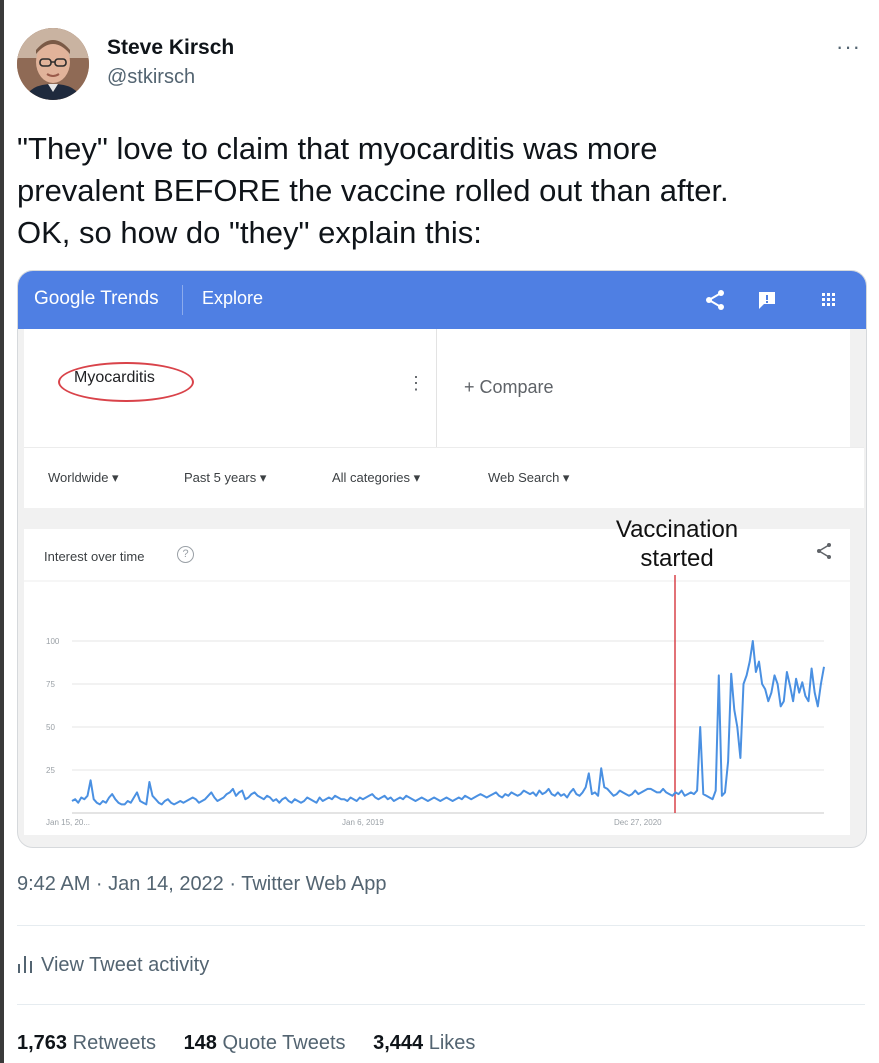 This screenshot has height=1063, width=879. Describe the element at coordinates (50, 770) in the screenshot. I see `y-tick-label: 25` at that location.